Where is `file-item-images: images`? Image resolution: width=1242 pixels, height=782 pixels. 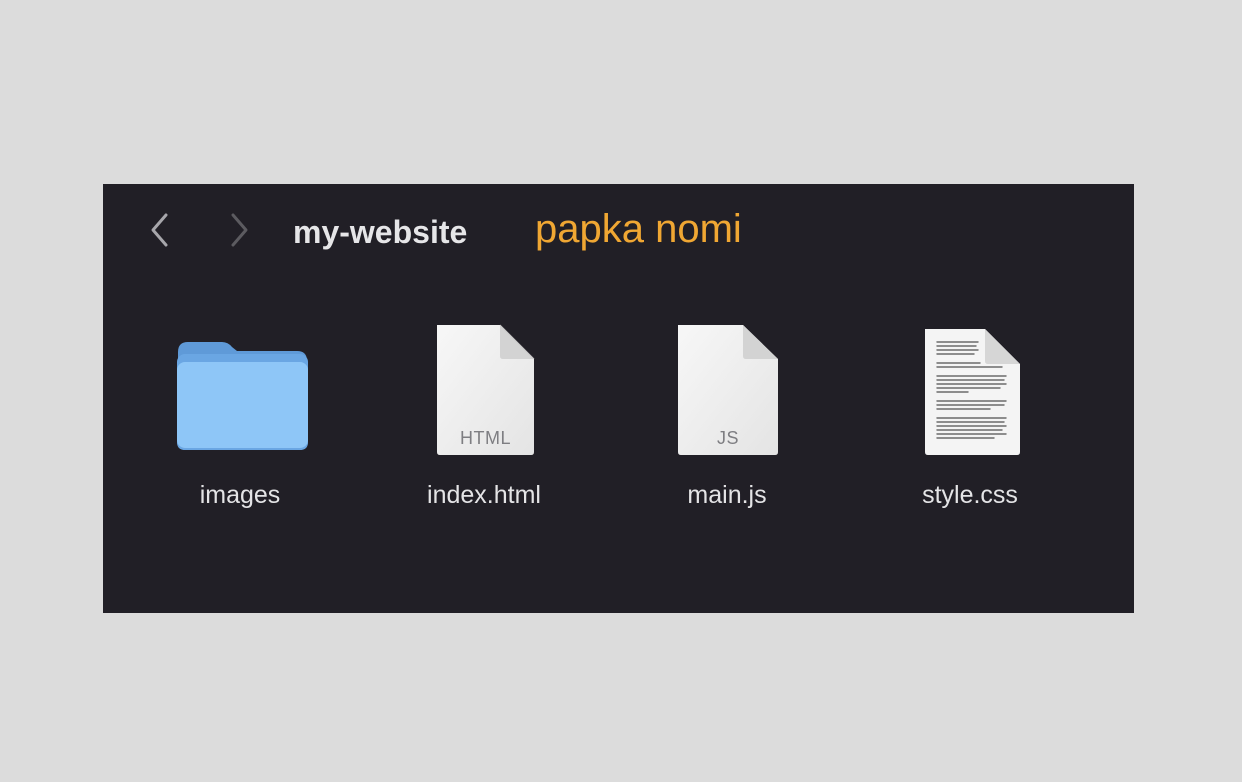
file-item-images: images is located at coordinates (240, 414).